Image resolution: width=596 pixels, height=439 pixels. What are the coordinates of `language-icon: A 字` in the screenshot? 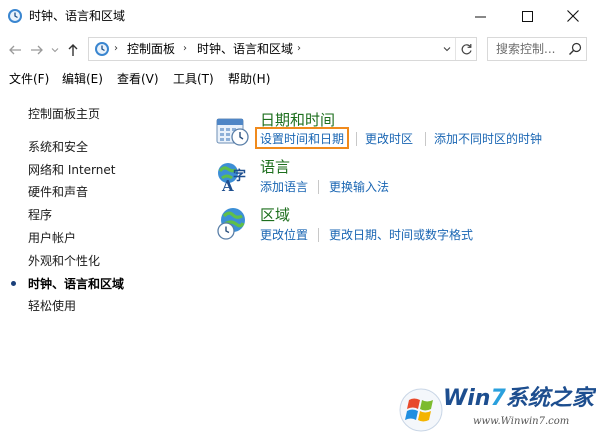 It's located at (233, 177).